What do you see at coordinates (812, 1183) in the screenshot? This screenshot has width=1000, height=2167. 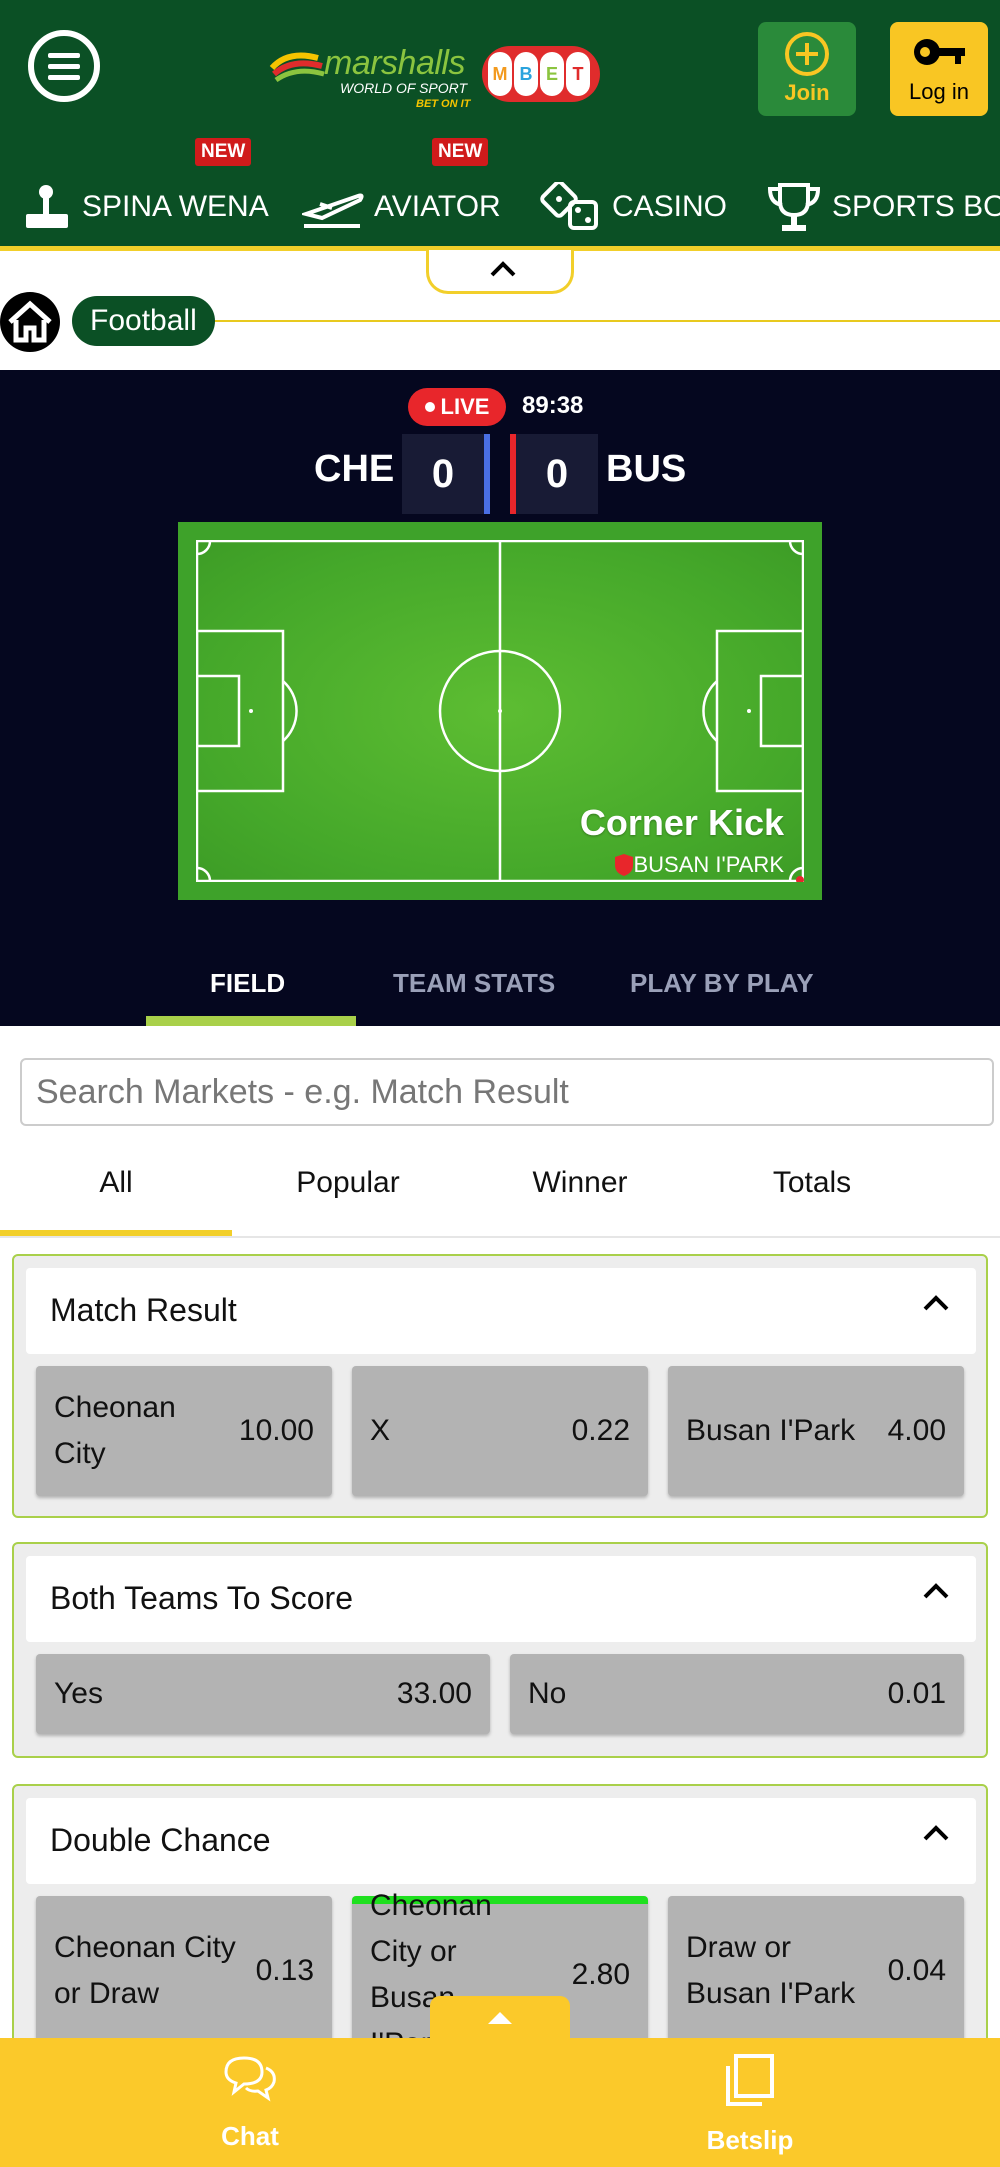 I see `filter-totals: Totals` at bounding box center [812, 1183].